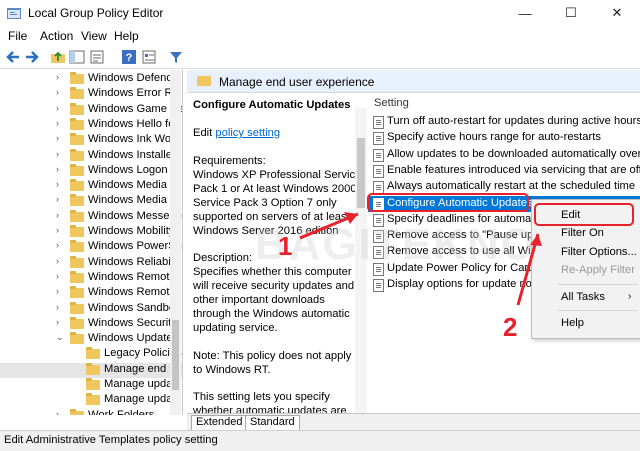 This screenshot has width=640, height=451. I want to click on column-header-setting: Setting, so click(391, 103).